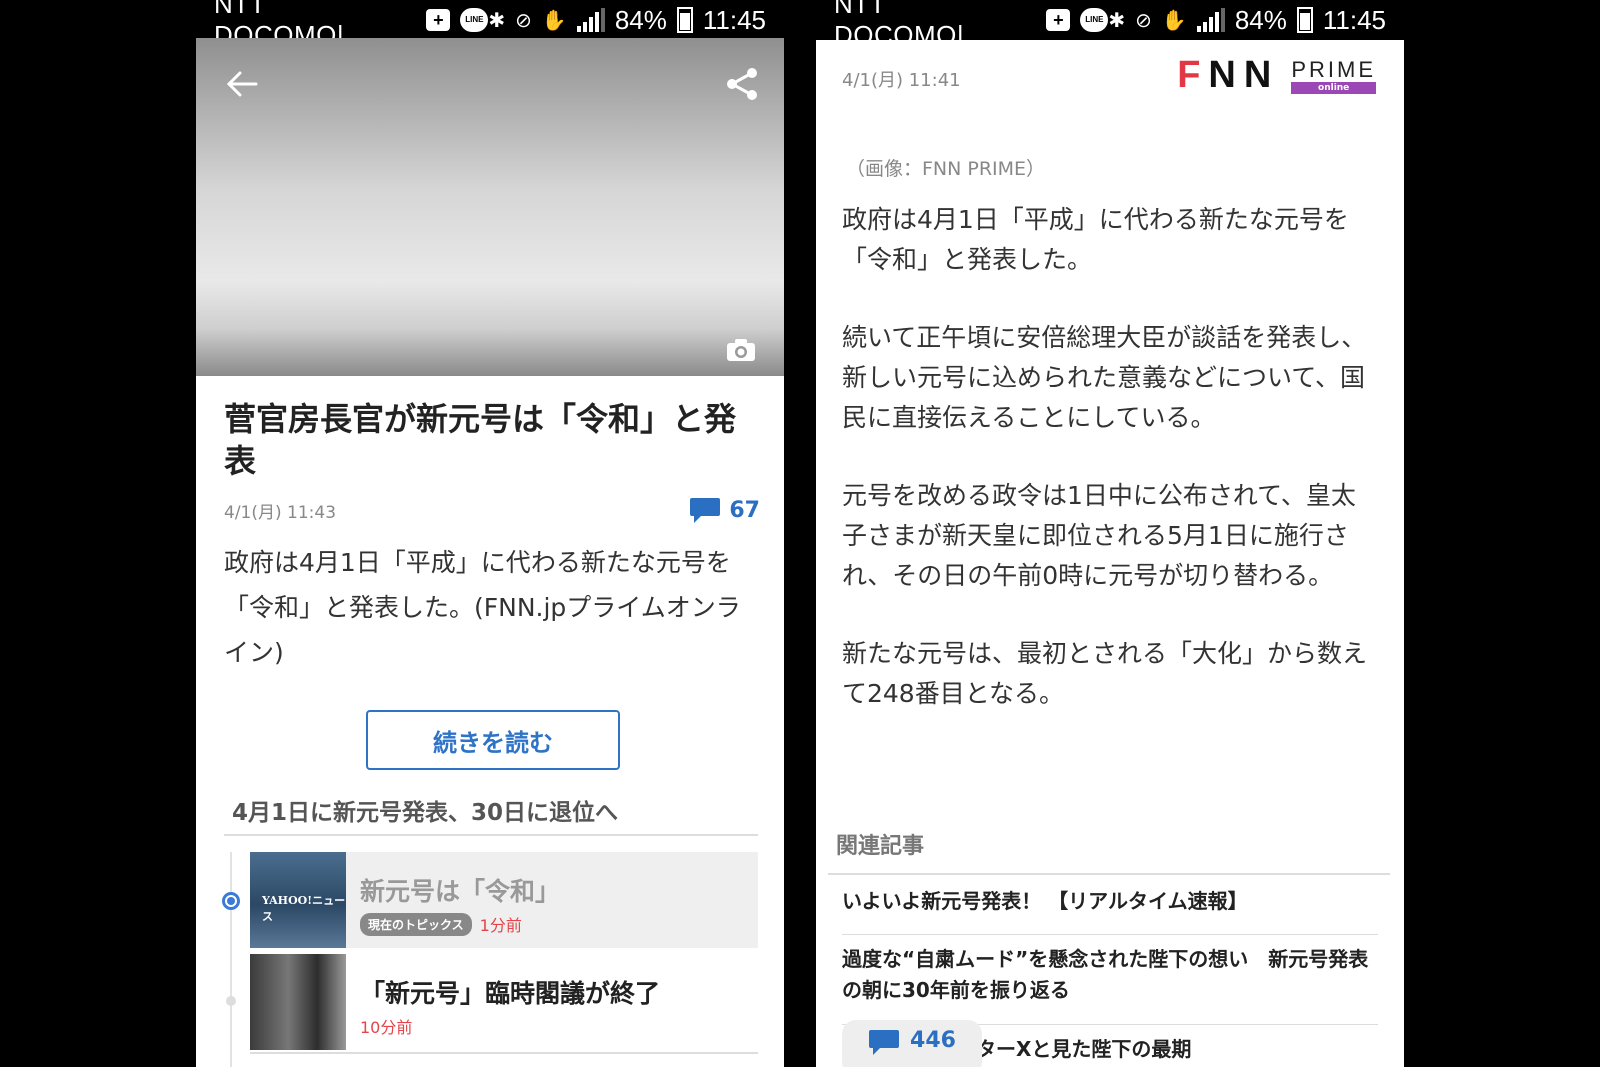 Image resolution: width=1600 pixels, height=1067 pixels. Describe the element at coordinates (510, 993) in the screenshot. I see `topic-title: 「新元号」臨時閣議が終了` at that location.